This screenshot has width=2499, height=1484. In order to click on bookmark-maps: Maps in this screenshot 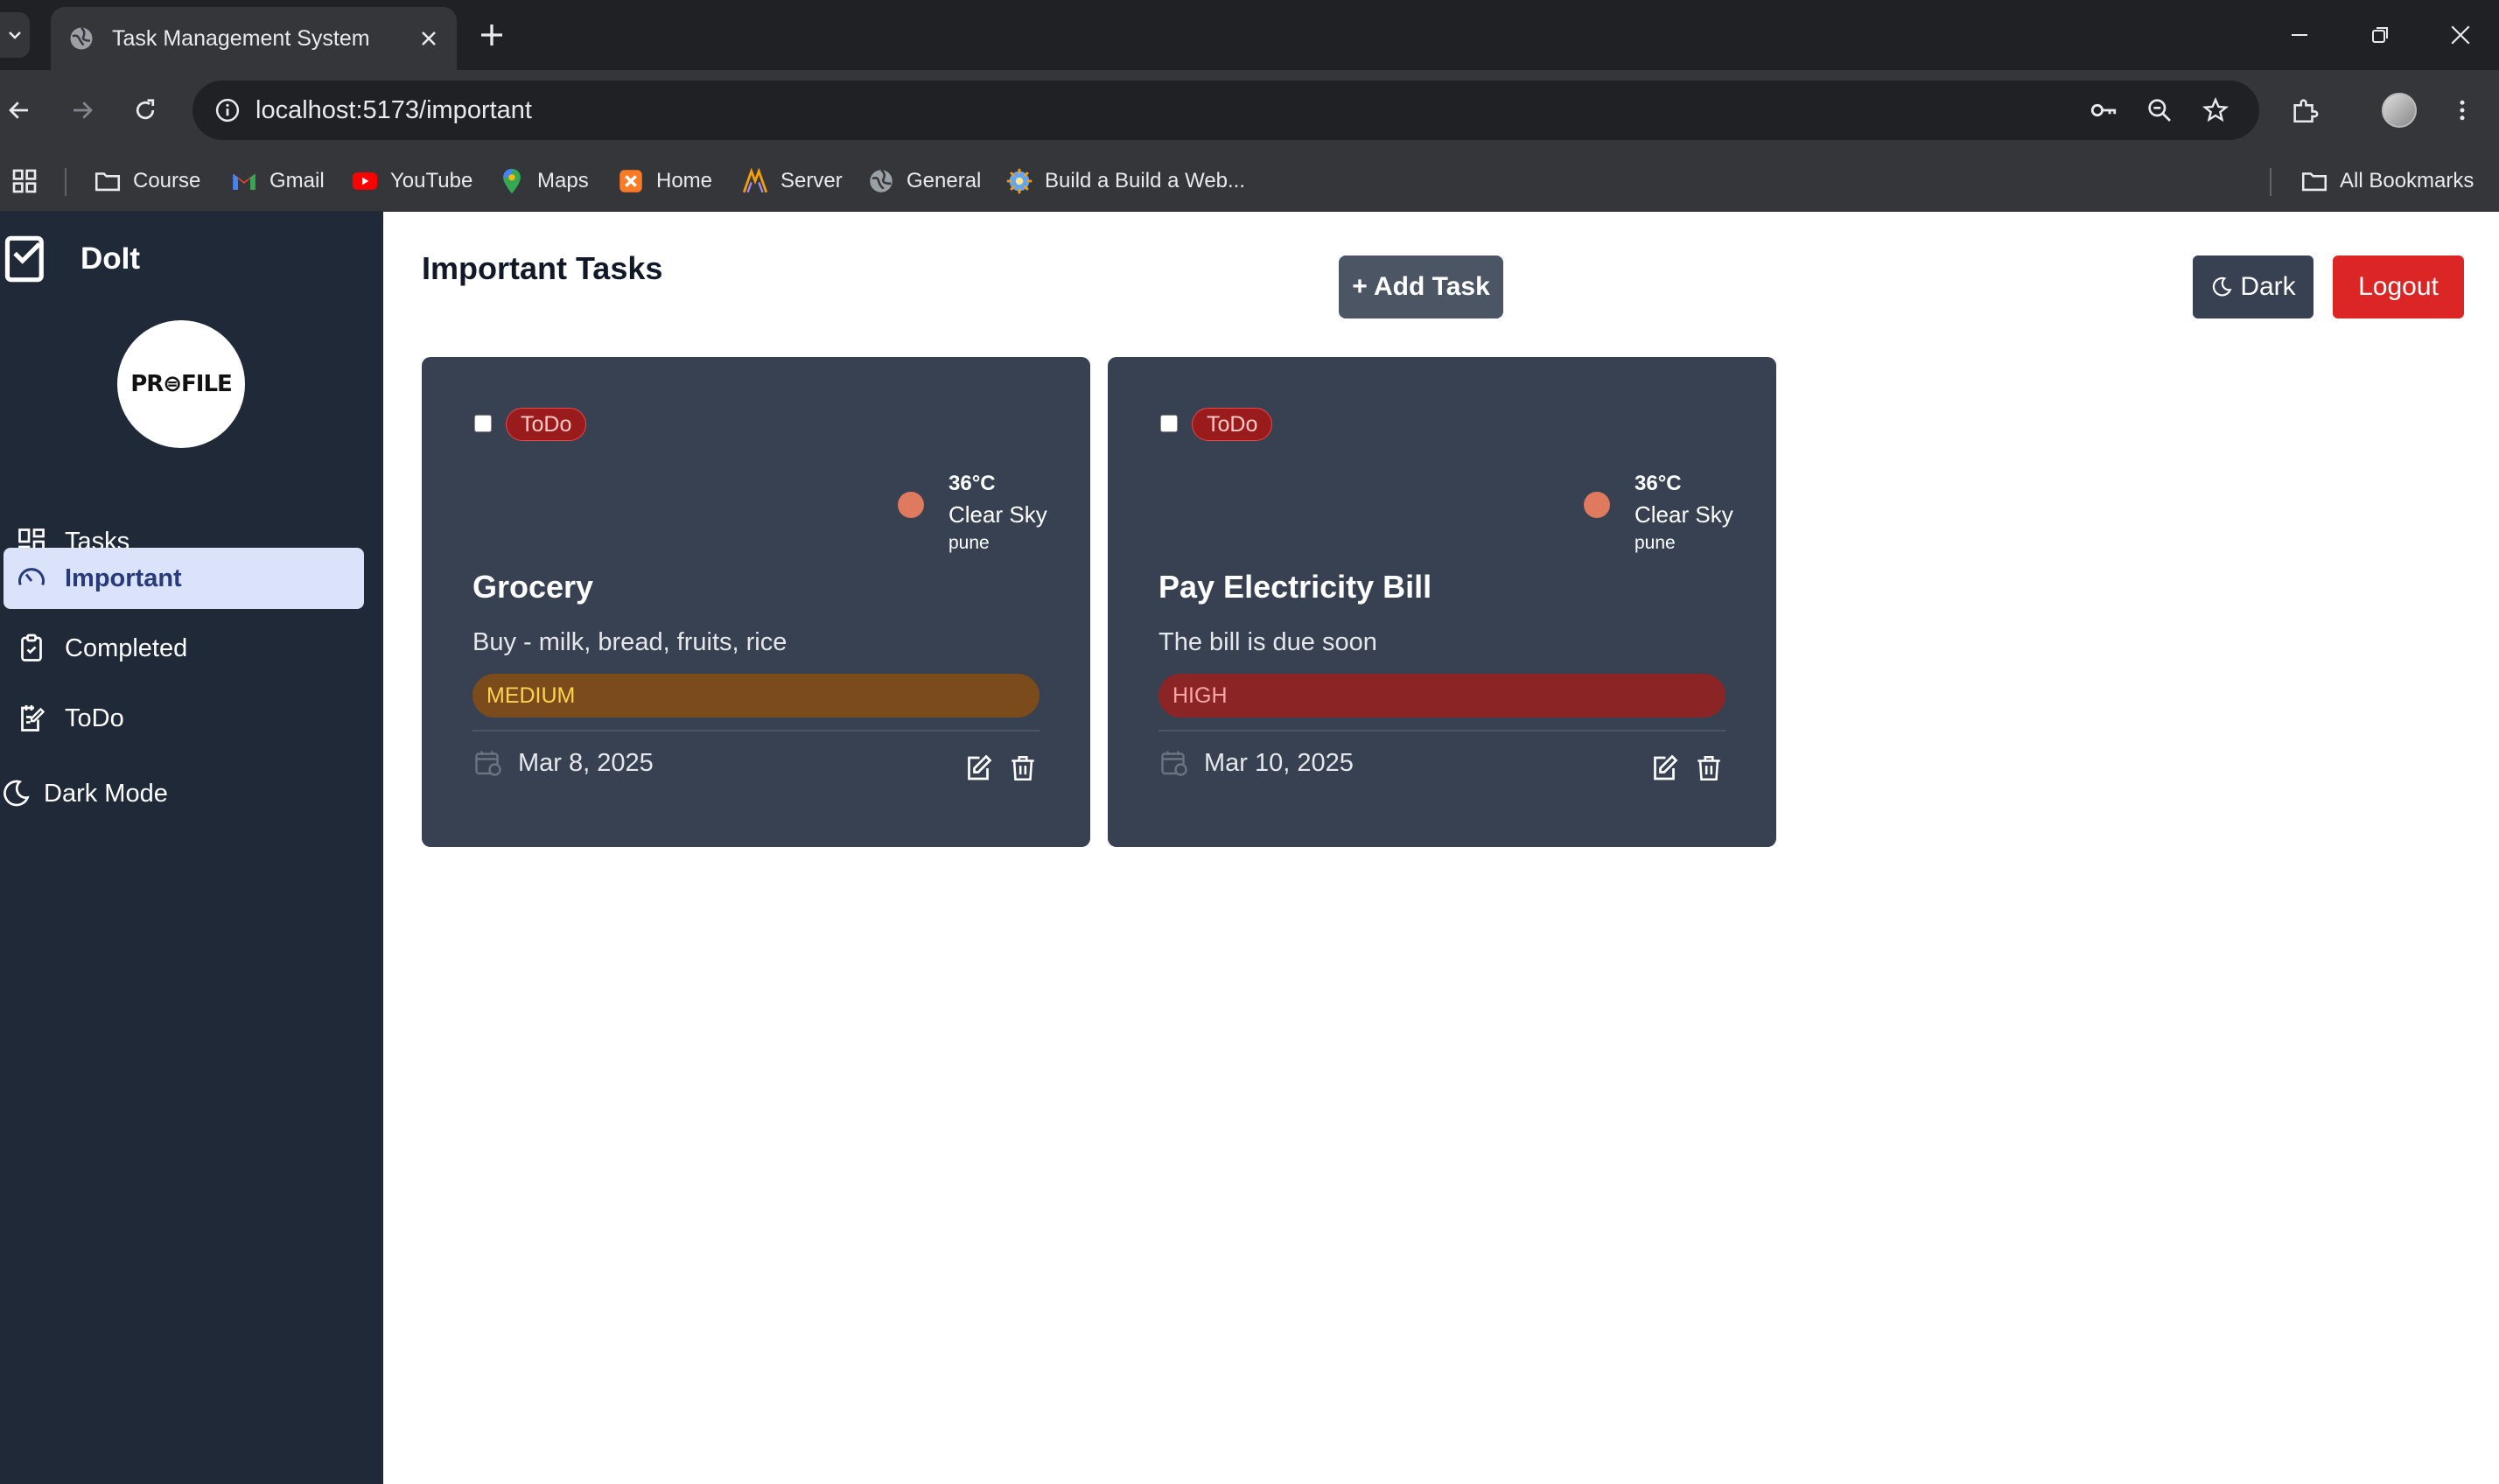, I will do `click(543, 181)`.